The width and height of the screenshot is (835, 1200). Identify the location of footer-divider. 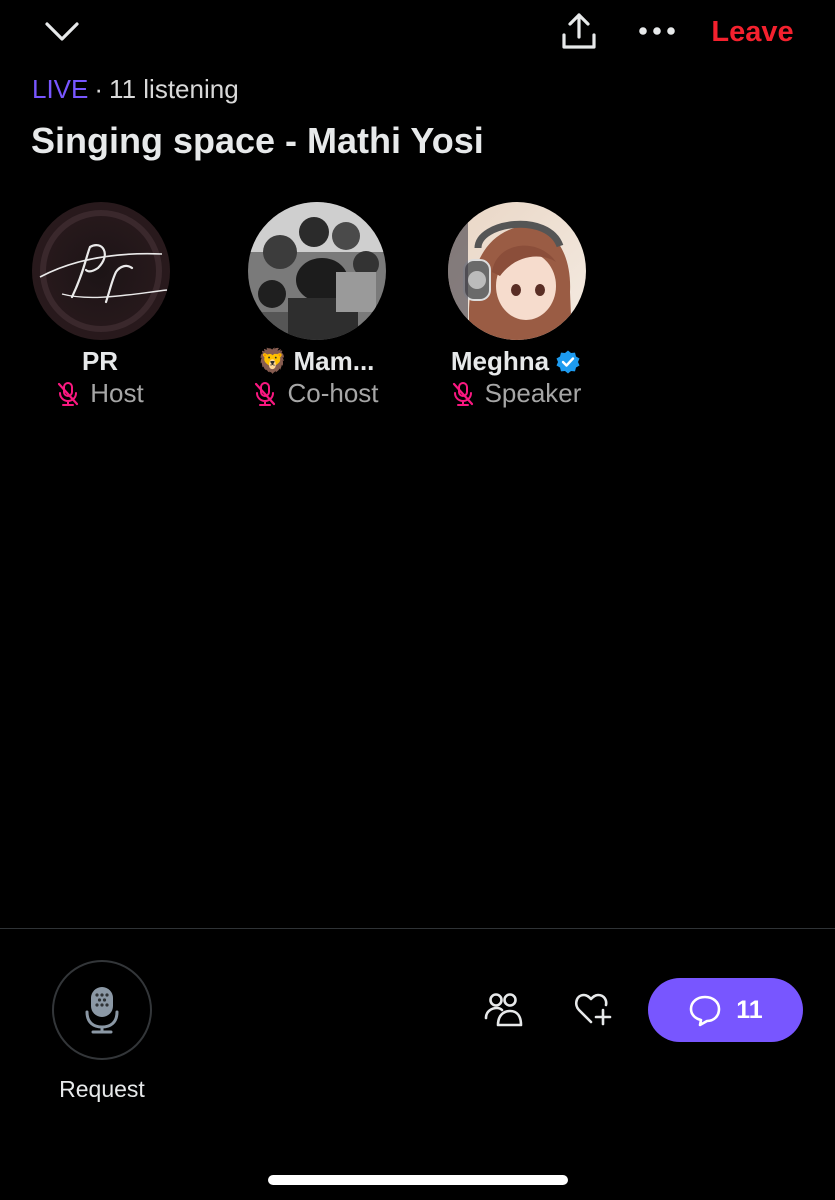
(417, 928).